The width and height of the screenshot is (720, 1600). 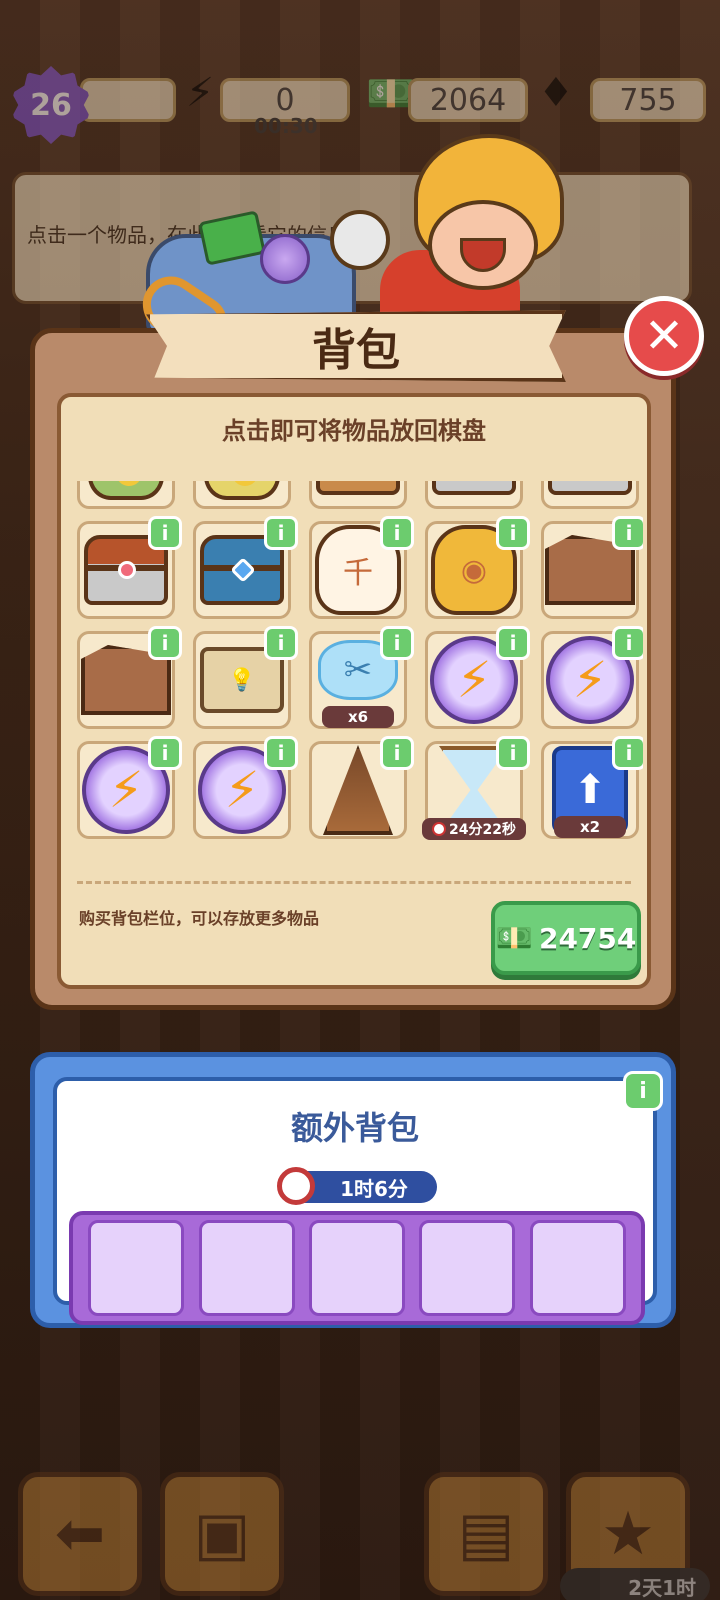 I want to click on extra-backpack-timer: 1时6分, so click(x=357, y=1186).